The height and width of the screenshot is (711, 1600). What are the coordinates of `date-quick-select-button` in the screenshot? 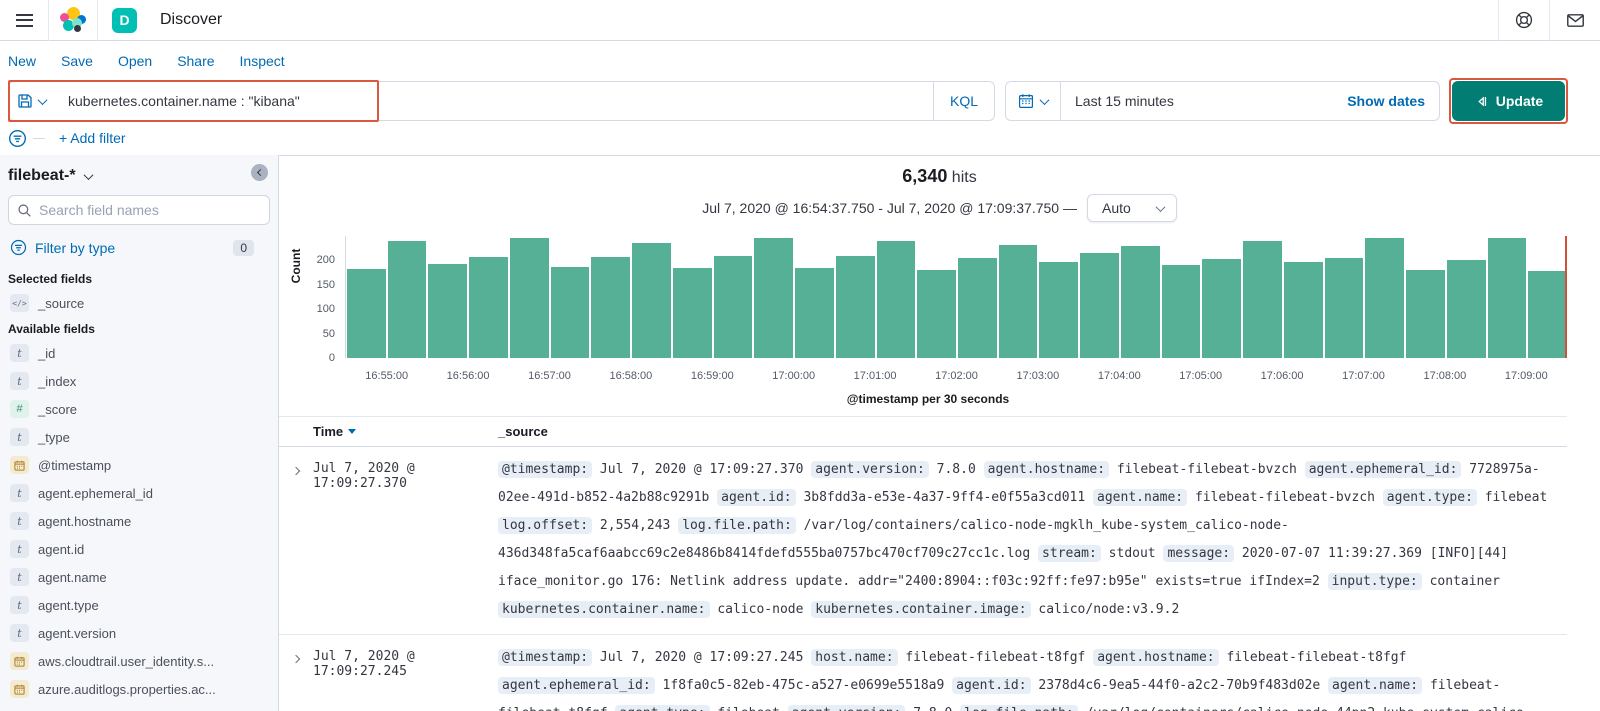 It's located at (1033, 101).